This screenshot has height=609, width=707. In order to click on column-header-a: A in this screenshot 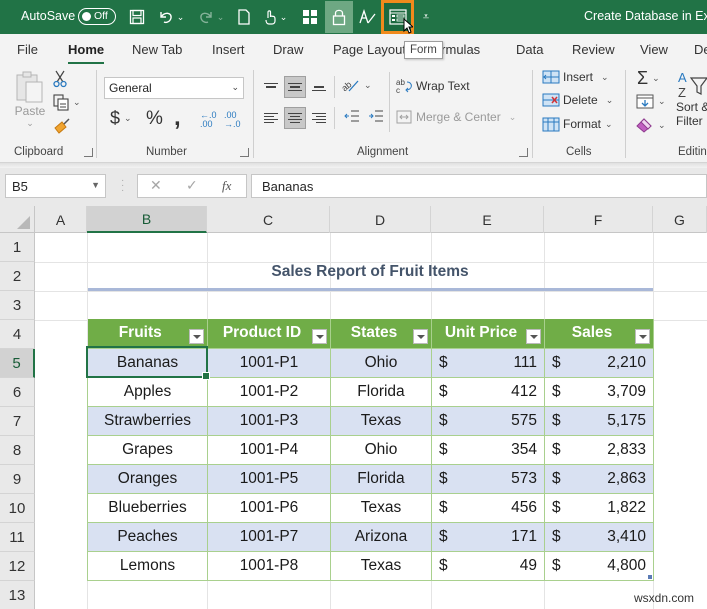, I will do `click(61, 219)`.